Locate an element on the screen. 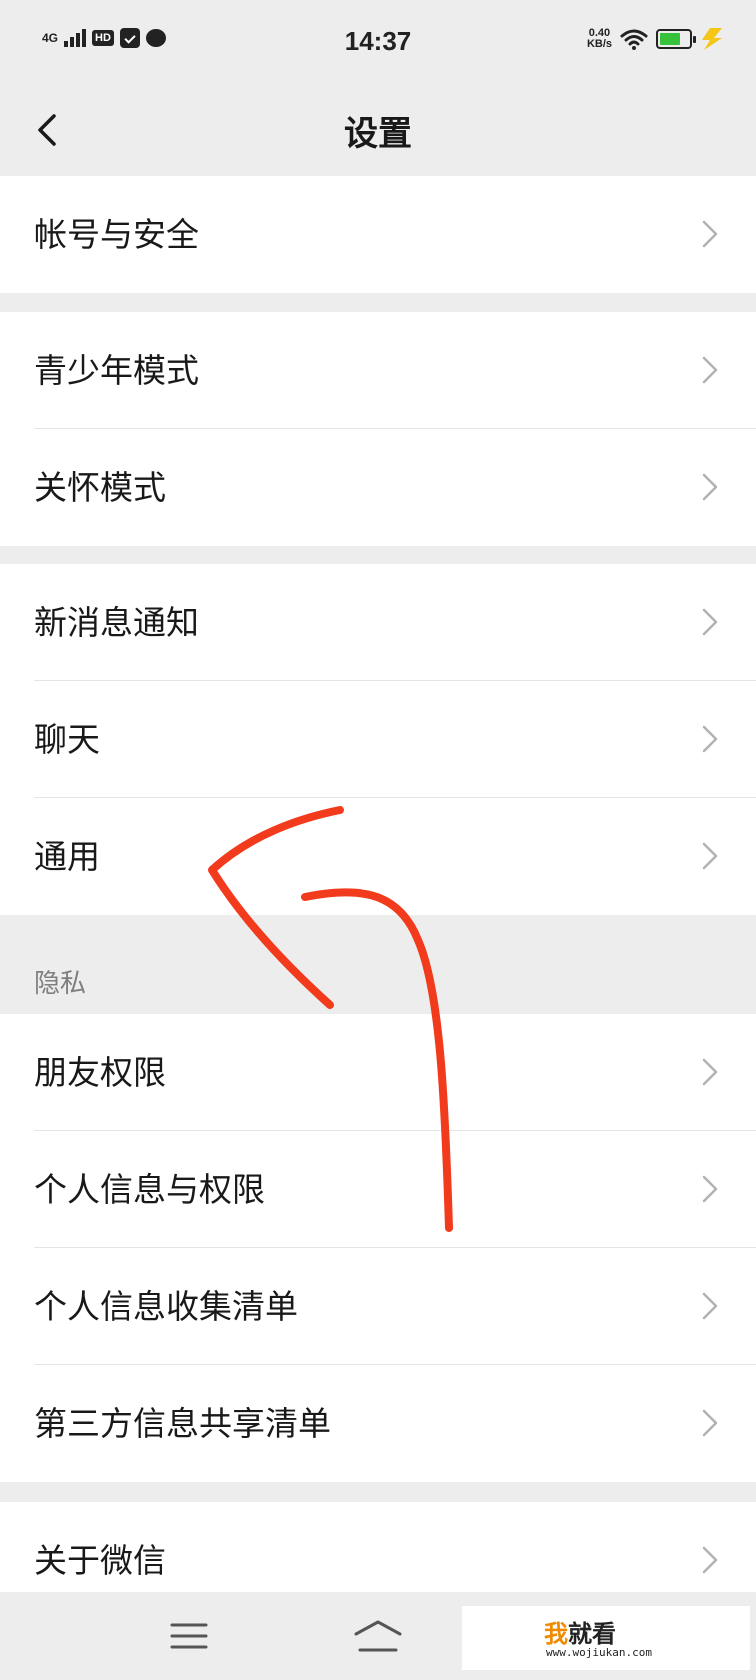 The image size is (756, 1680). settings-group-account: 帐号与安全 is located at coordinates (378, 234).